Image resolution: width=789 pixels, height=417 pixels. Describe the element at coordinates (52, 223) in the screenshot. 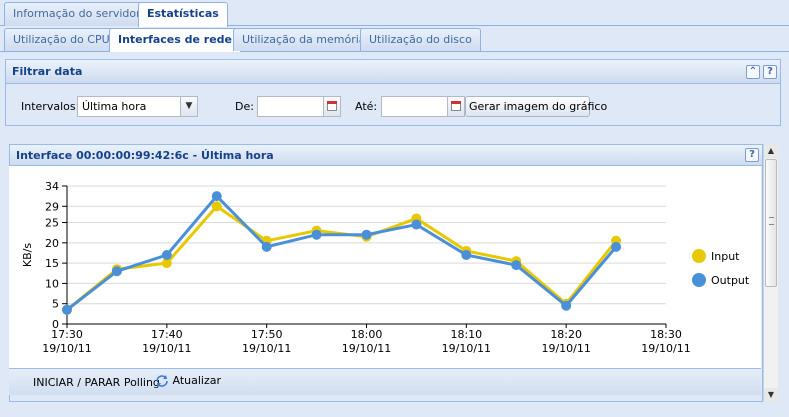

I see `y-tick-label: 25` at that location.